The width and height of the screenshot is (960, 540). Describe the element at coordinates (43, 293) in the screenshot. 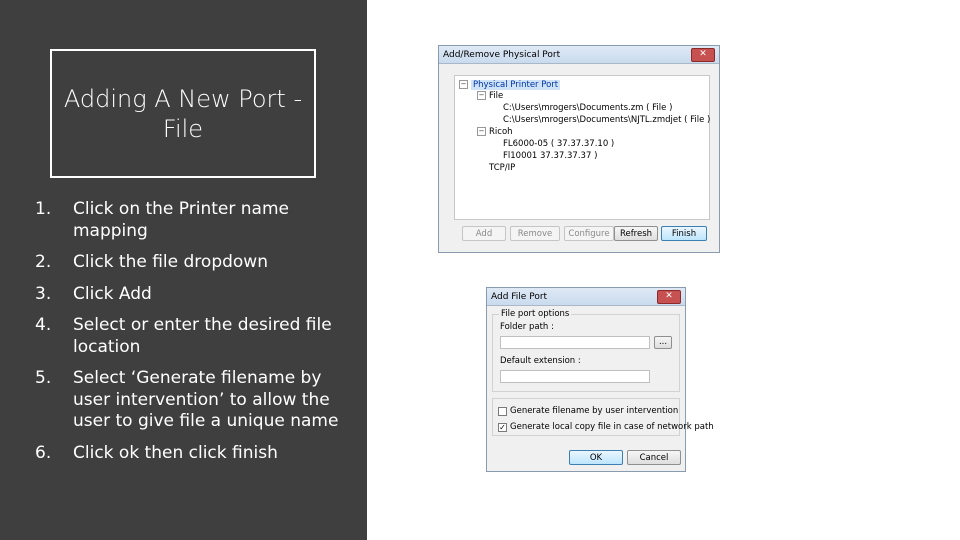

I see `step-number: 3.` at that location.